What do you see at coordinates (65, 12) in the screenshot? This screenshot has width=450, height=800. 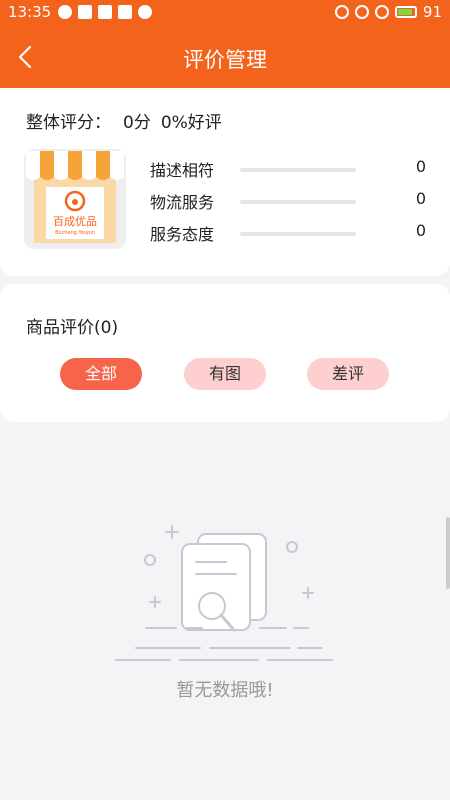 I see `notification-dot-icon` at bounding box center [65, 12].